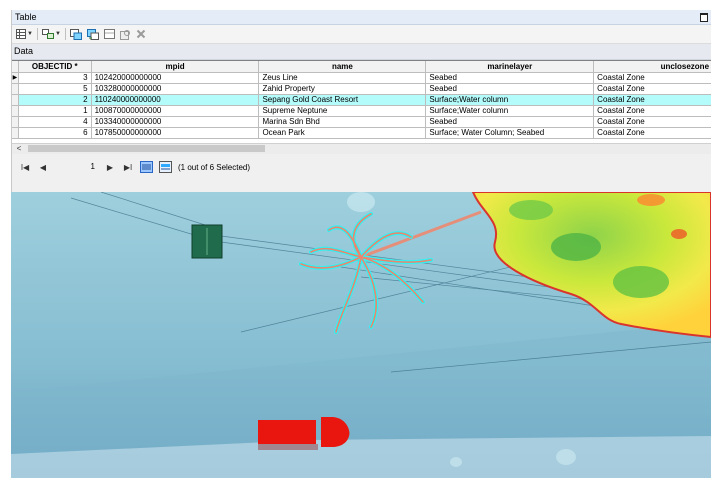 The width and height of the screenshot is (711, 478). I want to click on show-selected-records-button, so click(165, 167).